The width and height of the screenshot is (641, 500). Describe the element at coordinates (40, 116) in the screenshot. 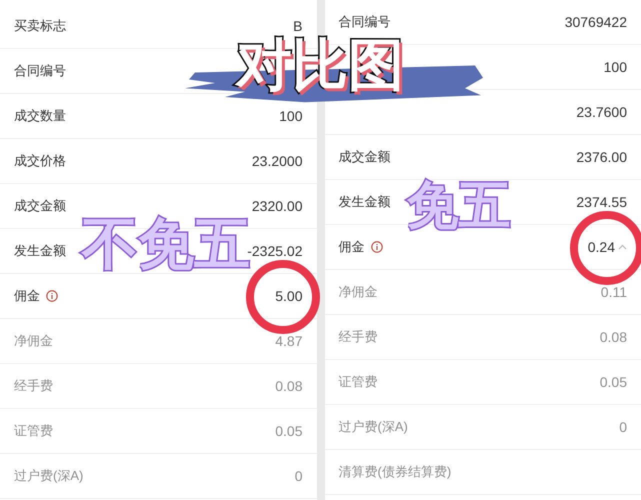

I see `field-label: 成交数量` at that location.